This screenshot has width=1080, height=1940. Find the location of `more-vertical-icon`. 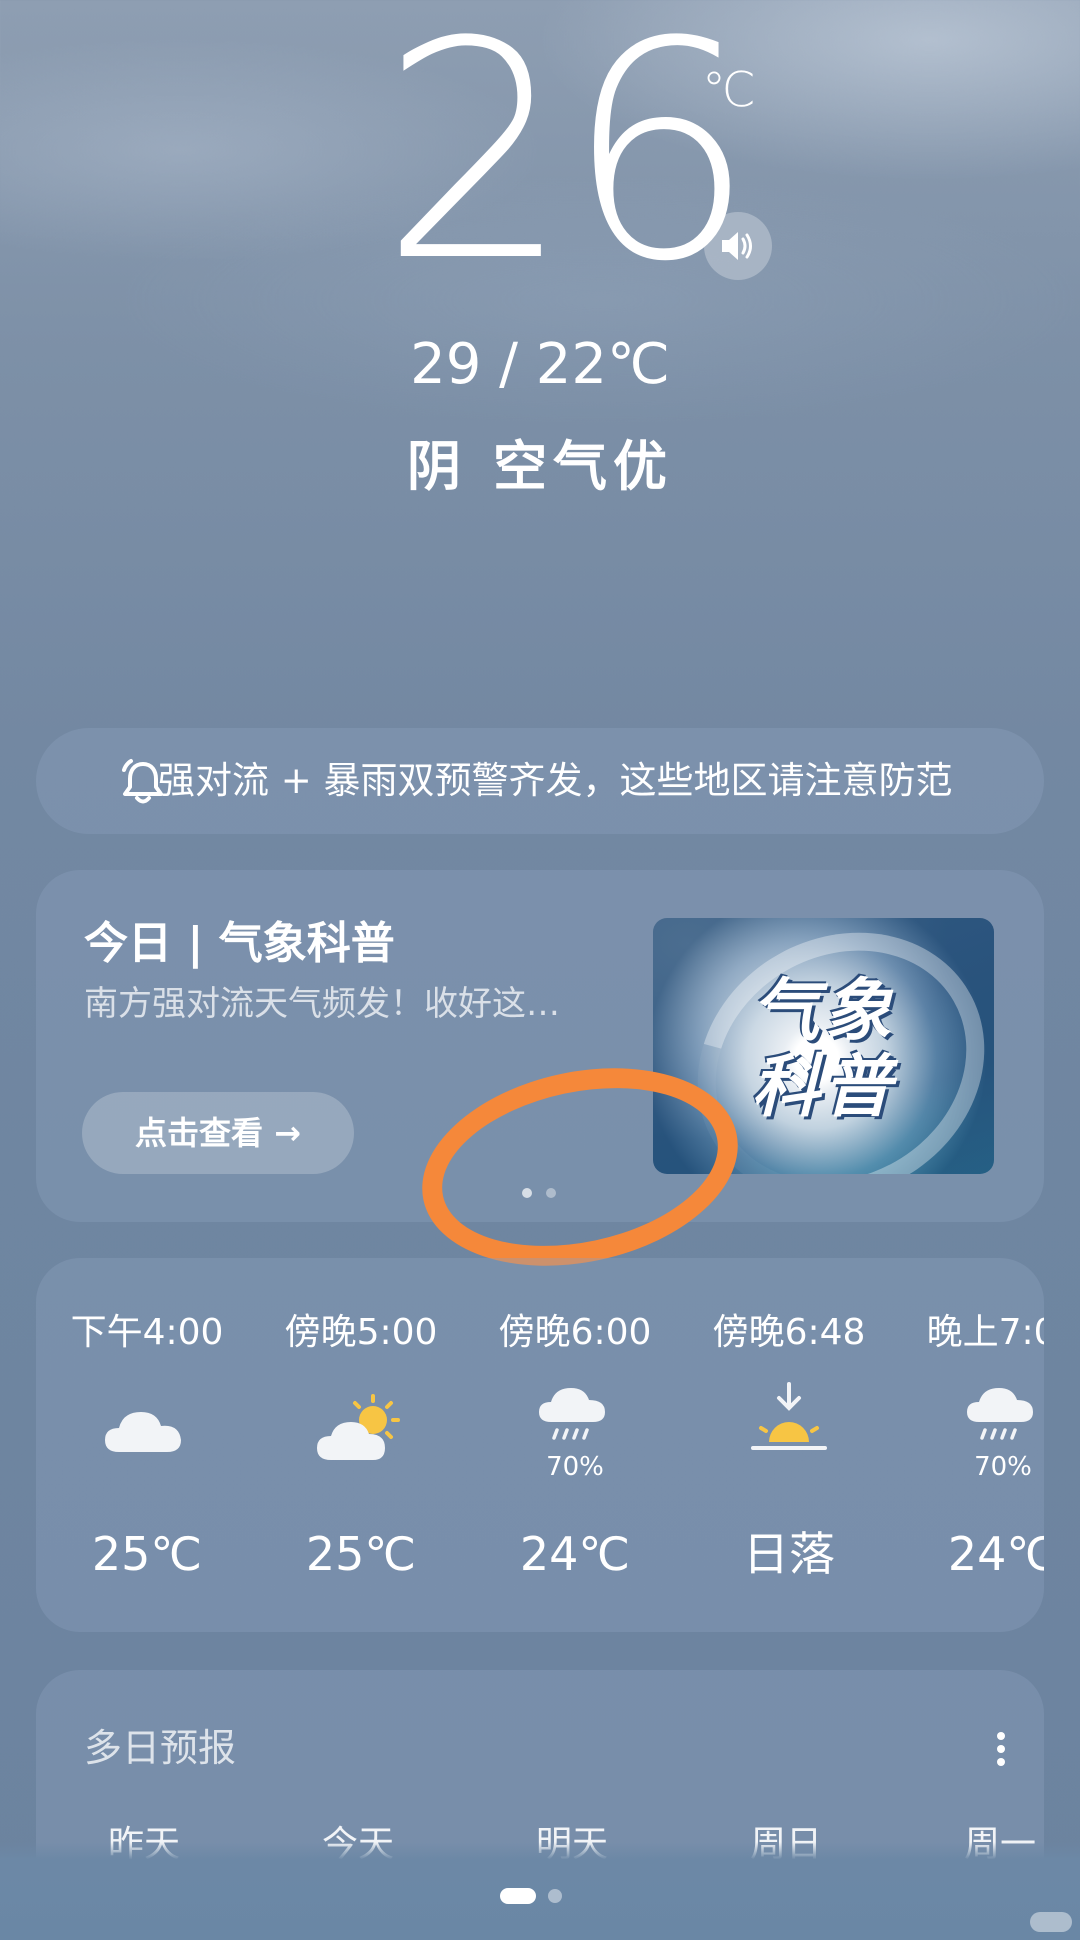

more-vertical-icon is located at coordinates (1001, 1749).